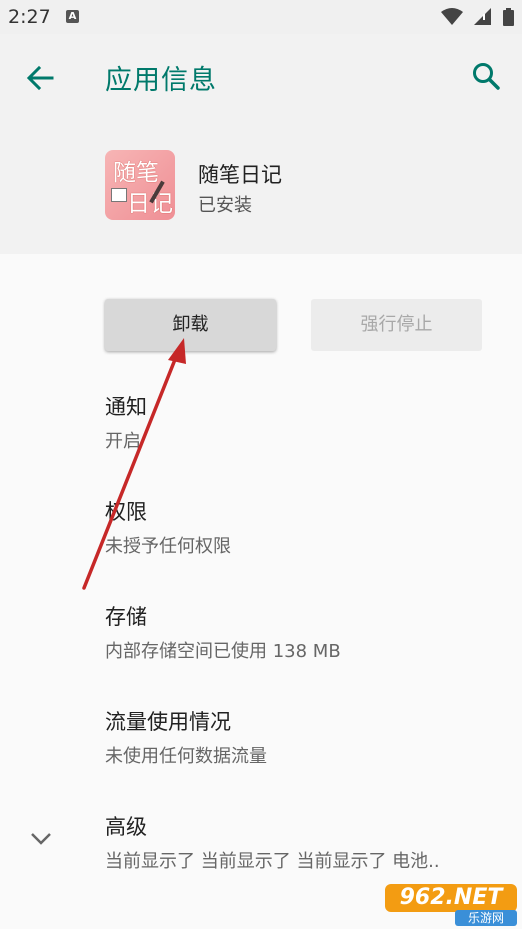 The height and width of the screenshot is (929, 522). Describe the element at coordinates (72, 16) in the screenshot. I see `notification-icon: A` at that location.